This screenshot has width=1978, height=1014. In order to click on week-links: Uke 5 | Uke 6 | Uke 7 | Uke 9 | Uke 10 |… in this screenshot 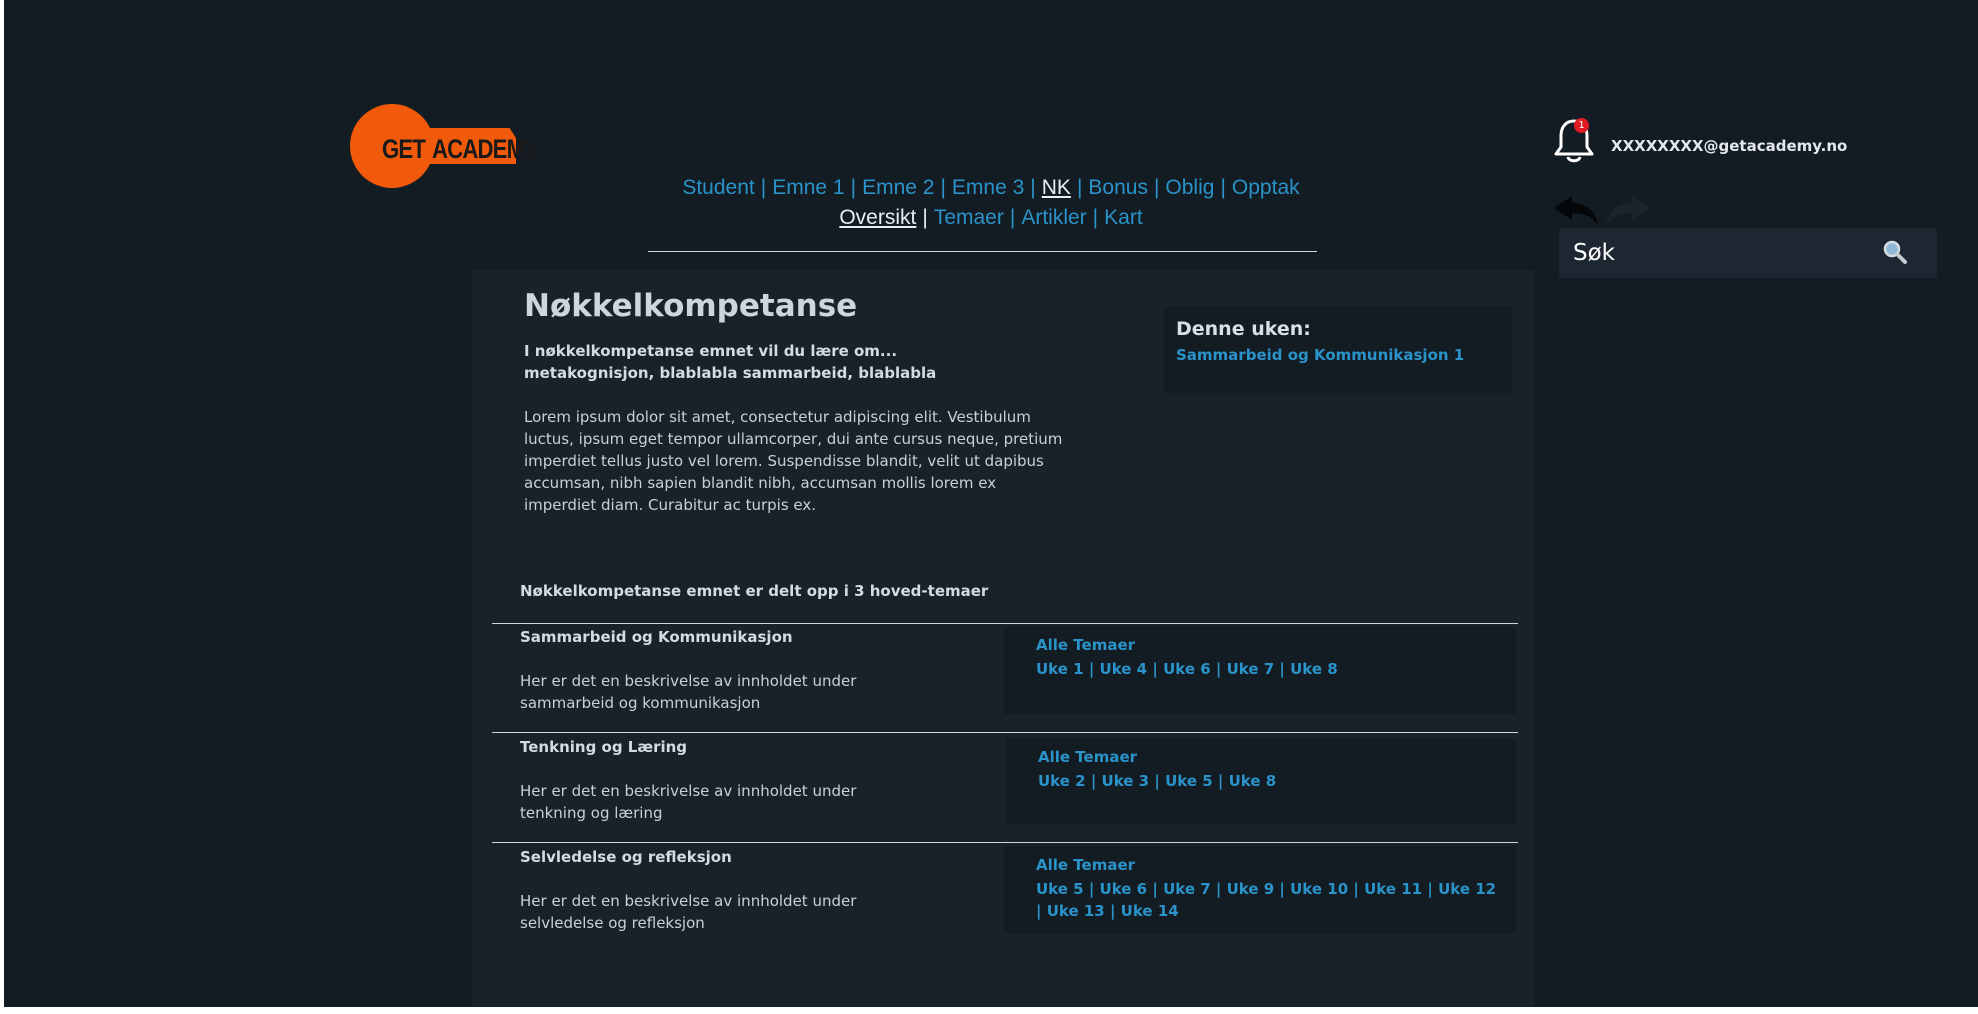, I will do `click(1271, 900)`.